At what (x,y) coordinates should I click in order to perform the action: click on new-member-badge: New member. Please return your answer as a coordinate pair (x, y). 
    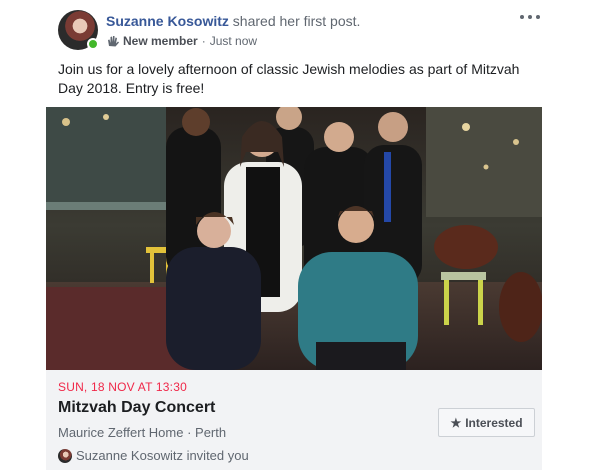
    Looking at the image, I should click on (160, 41).